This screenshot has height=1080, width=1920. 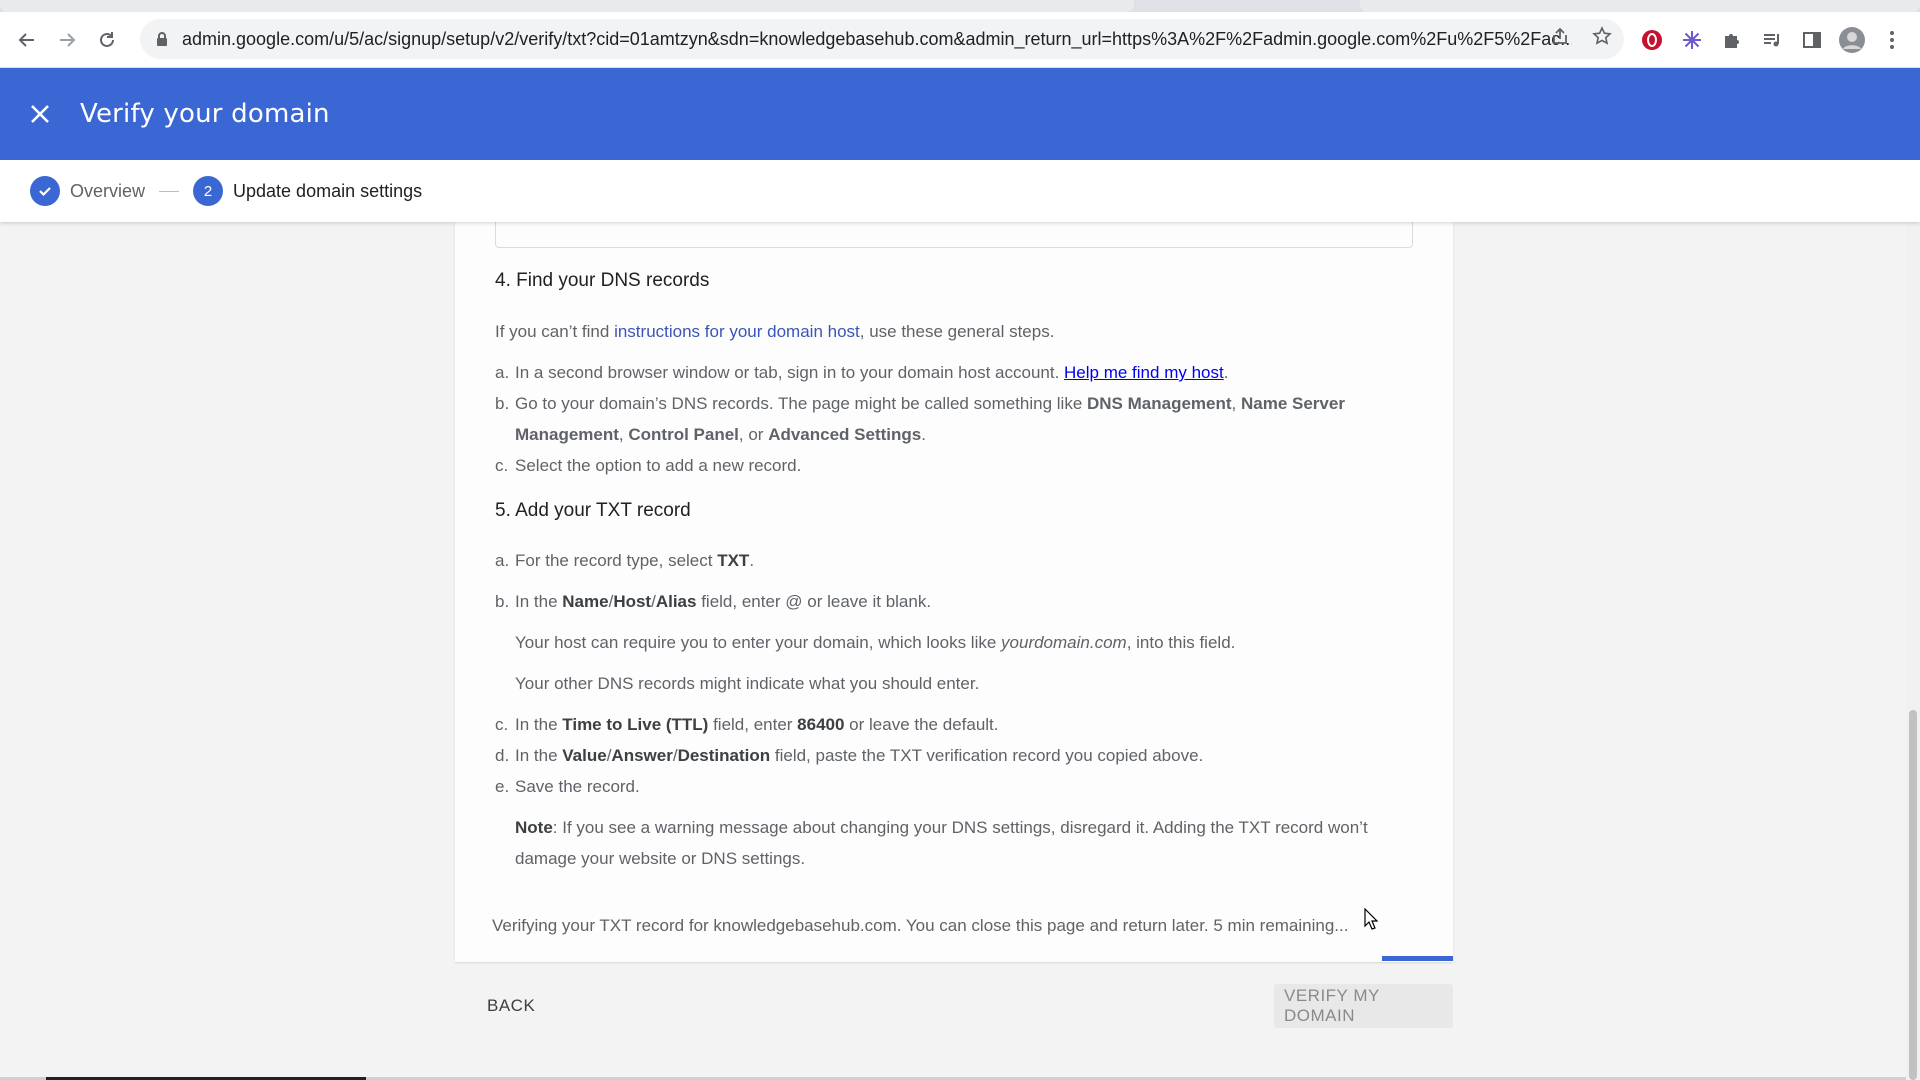 I want to click on step-divider, so click(x=169, y=191).